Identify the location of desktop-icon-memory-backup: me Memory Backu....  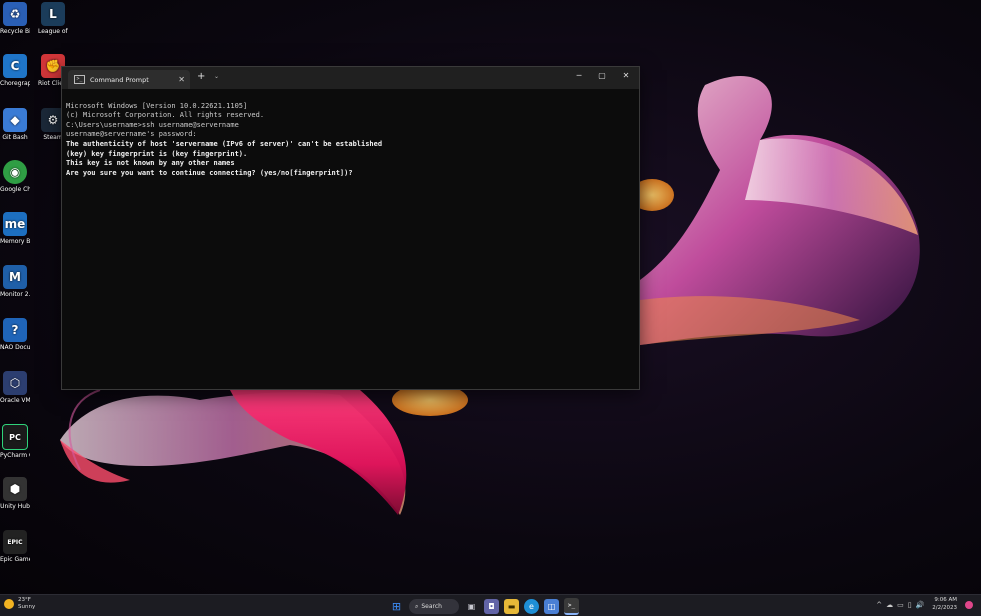
(15, 228).